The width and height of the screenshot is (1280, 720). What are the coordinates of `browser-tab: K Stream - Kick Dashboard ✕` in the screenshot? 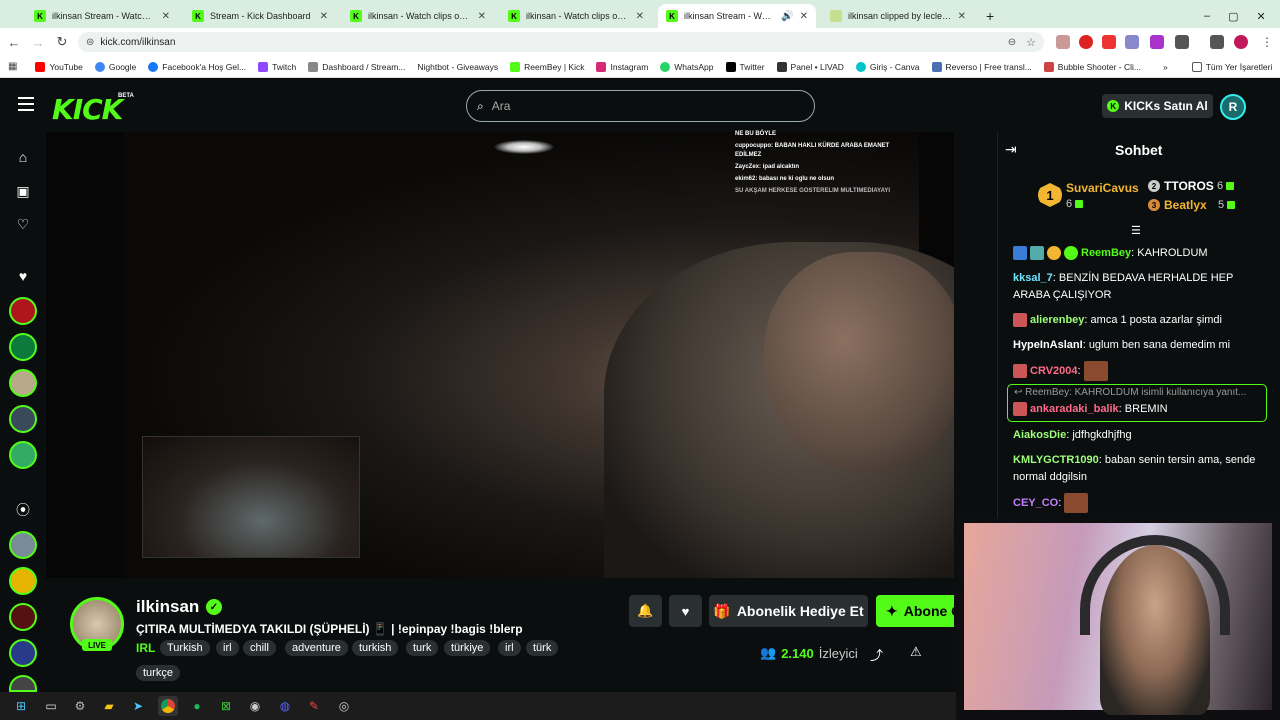 It's located at (260, 16).